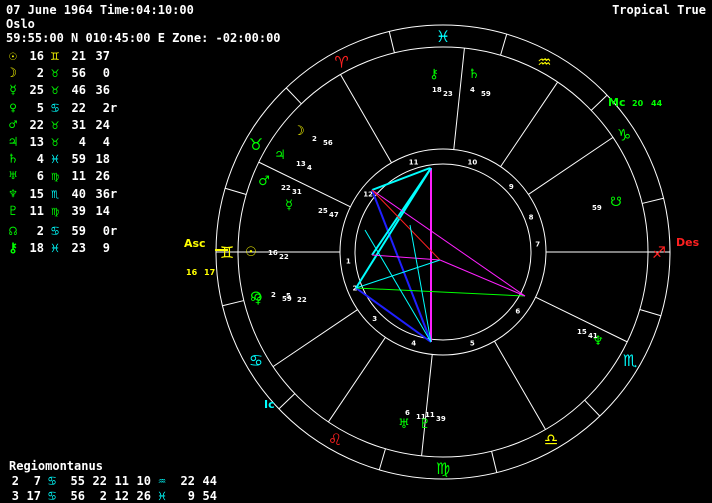 The image size is (712, 503). I want to click on mercury-icon: ☿, so click(289, 205).